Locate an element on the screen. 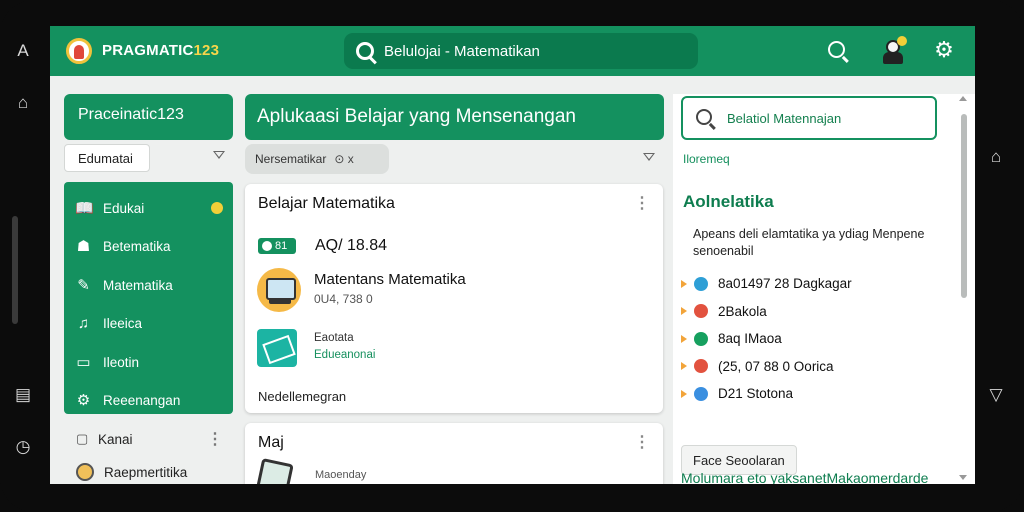  search-button-icon is located at coordinates (836, 49).